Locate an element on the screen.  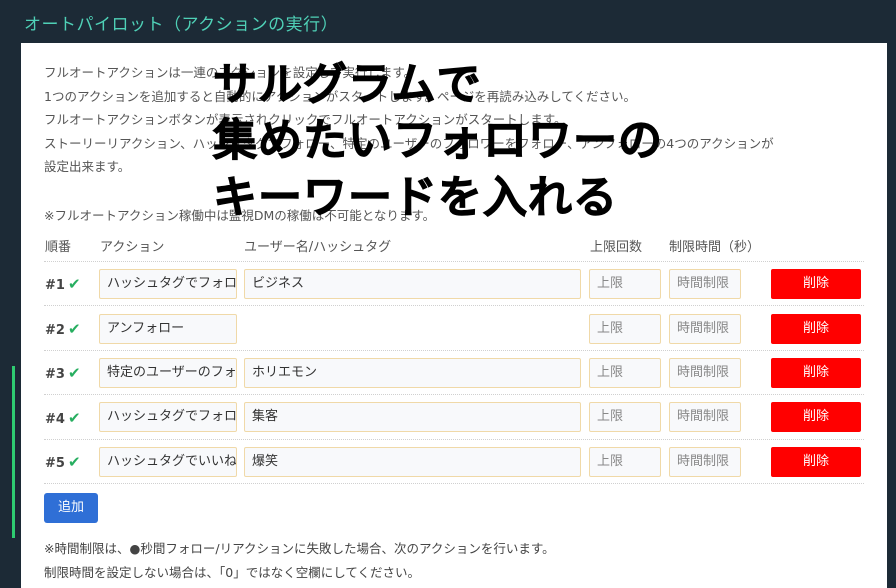
row-number: #1 ✔ is located at coordinates (63, 284).